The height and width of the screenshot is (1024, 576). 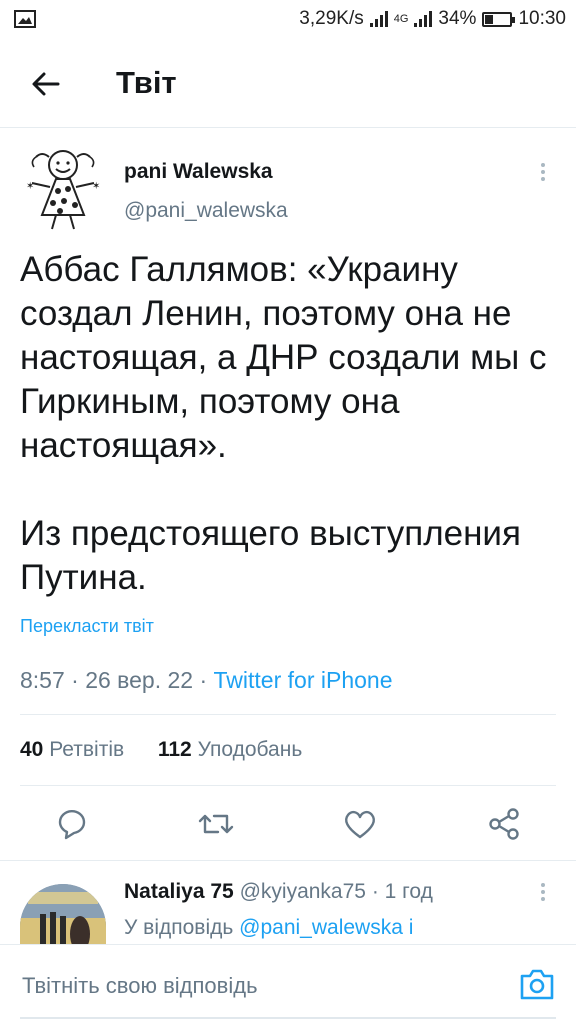 What do you see at coordinates (25, 19) in the screenshot?
I see `gallery-notification-icon` at bounding box center [25, 19].